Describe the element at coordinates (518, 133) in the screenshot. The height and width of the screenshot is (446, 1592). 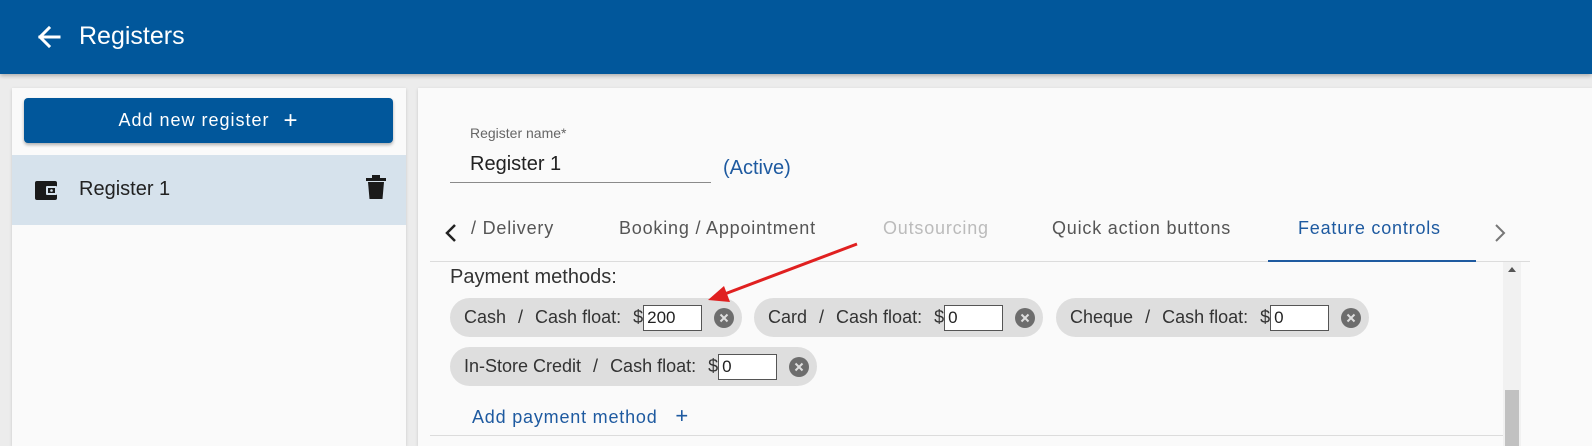
I see `register-name-label: Register name*` at that location.